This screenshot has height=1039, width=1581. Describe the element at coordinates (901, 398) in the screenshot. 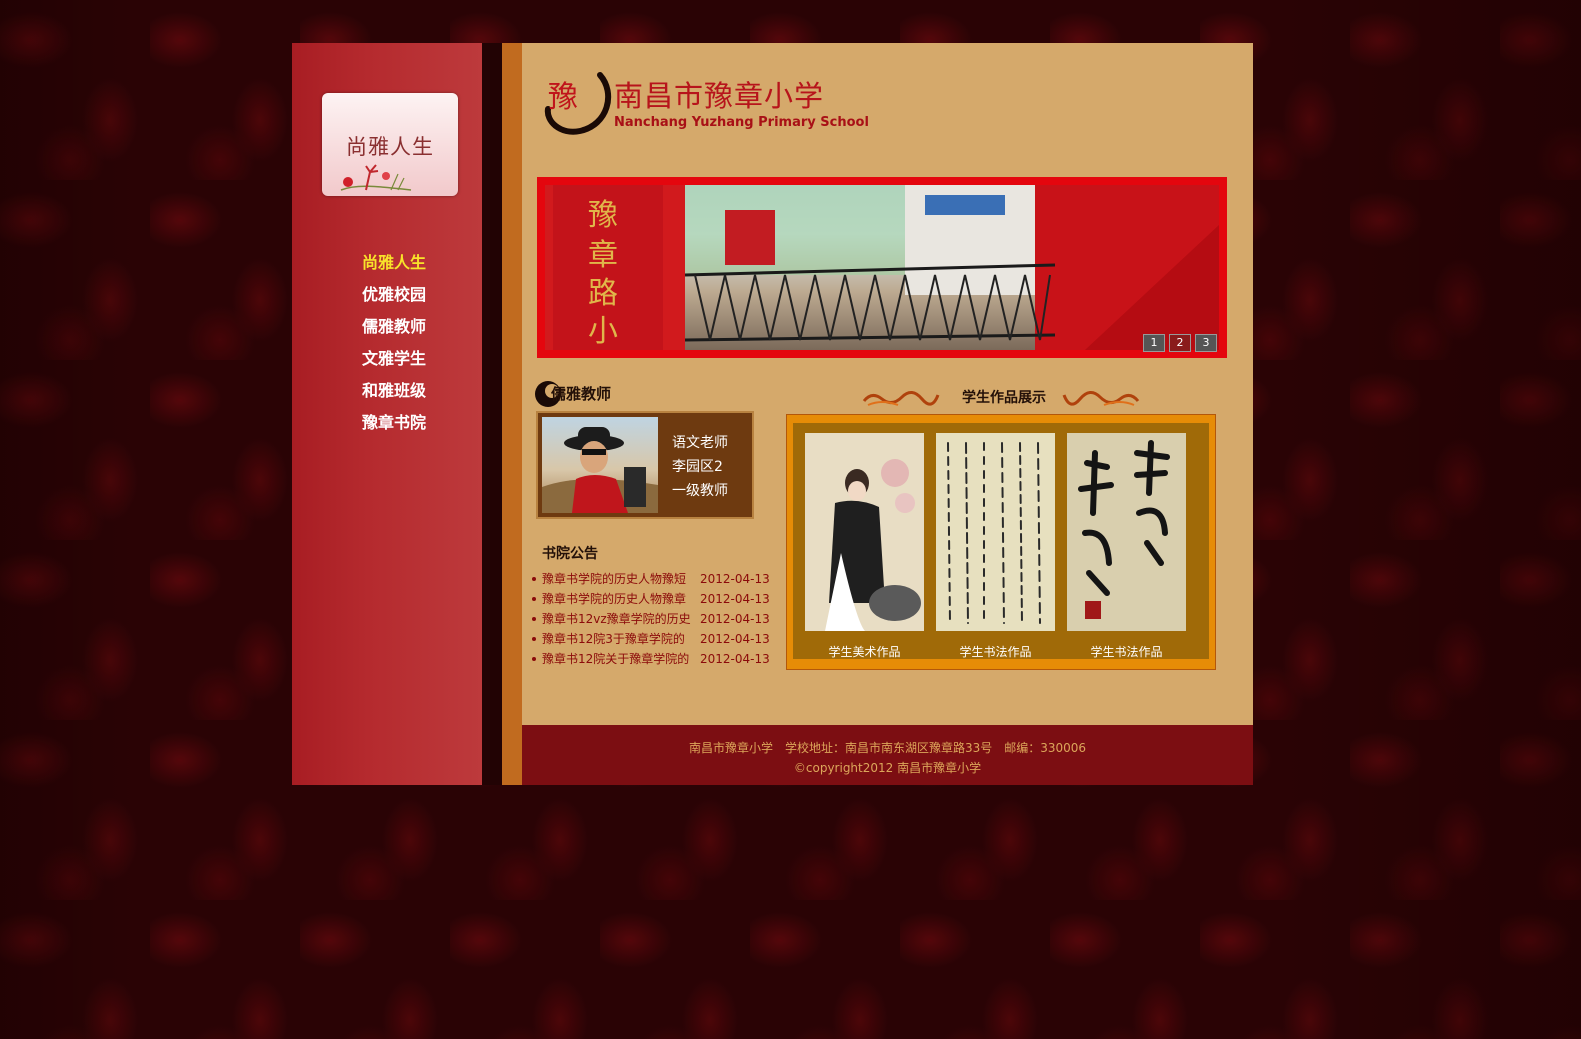

I see `scroll-ornament-left-icon` at that location.